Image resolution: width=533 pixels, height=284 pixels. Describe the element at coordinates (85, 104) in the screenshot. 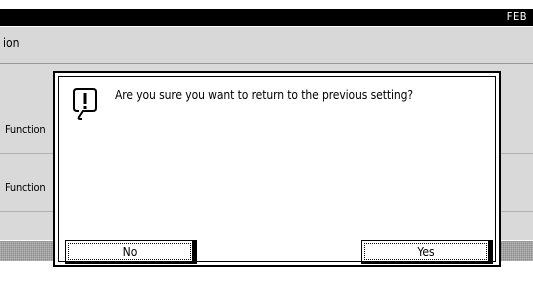

I see `alert-icon` at that location.